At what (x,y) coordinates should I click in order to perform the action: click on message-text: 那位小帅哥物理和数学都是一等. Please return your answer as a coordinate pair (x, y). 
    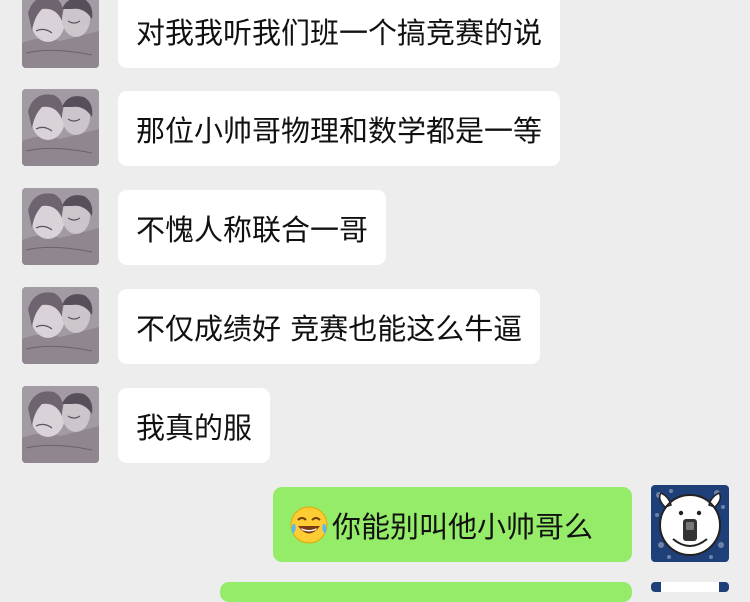
    Looking at the image, I should click on (339, 130).